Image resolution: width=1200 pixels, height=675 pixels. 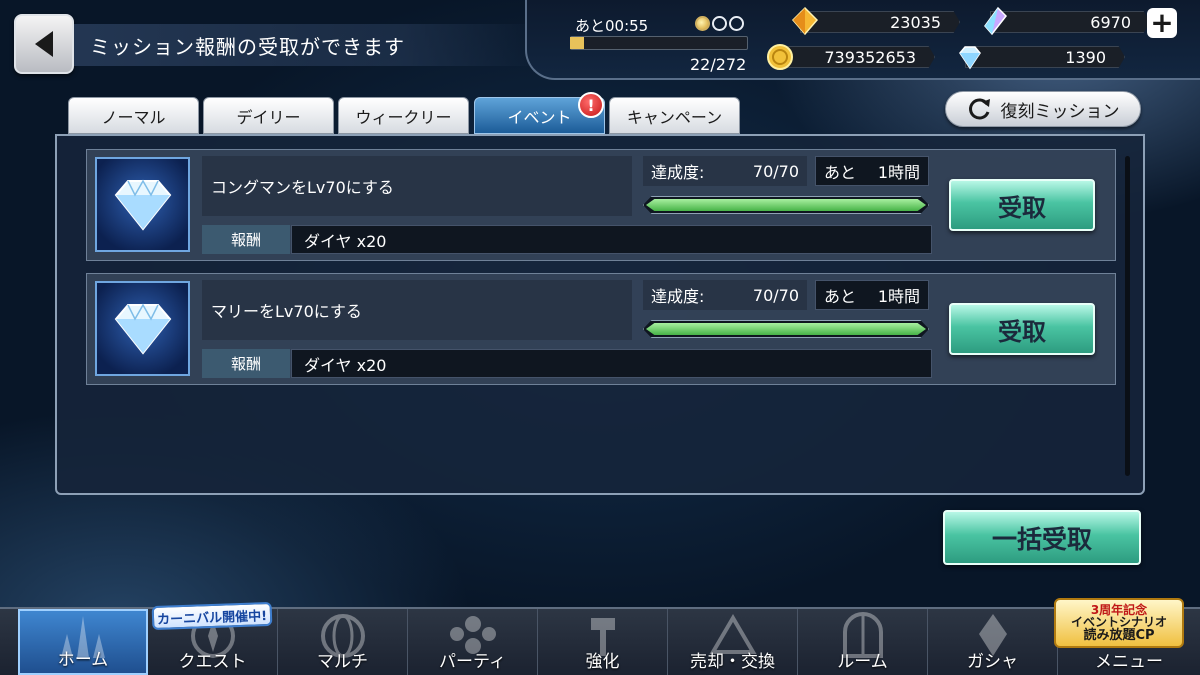 I want to click on claim-all-label: 一括受取, so click(x=1041, y=539).